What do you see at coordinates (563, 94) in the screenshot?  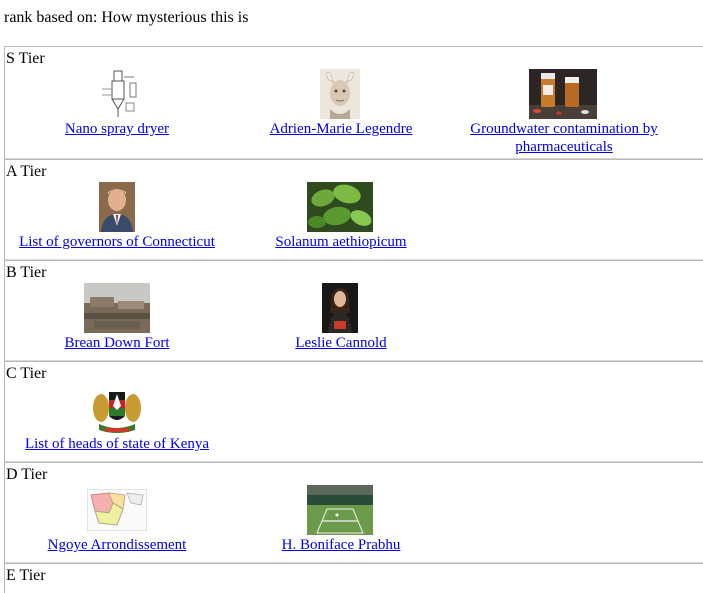 I see `pill-bottles-image` at bounding box center [563, 94].